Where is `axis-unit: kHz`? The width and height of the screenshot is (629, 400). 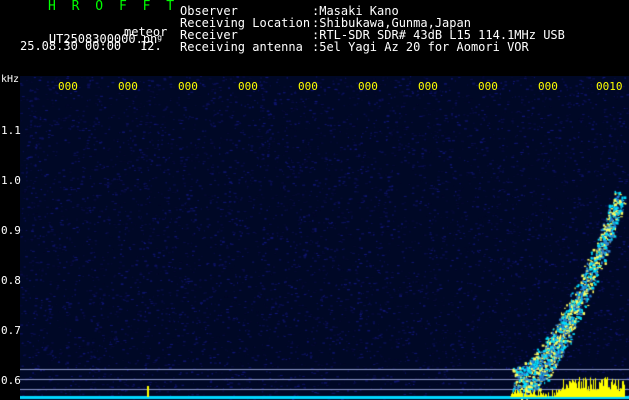
axis-unit: kHz is located at coordinates (10, 79).